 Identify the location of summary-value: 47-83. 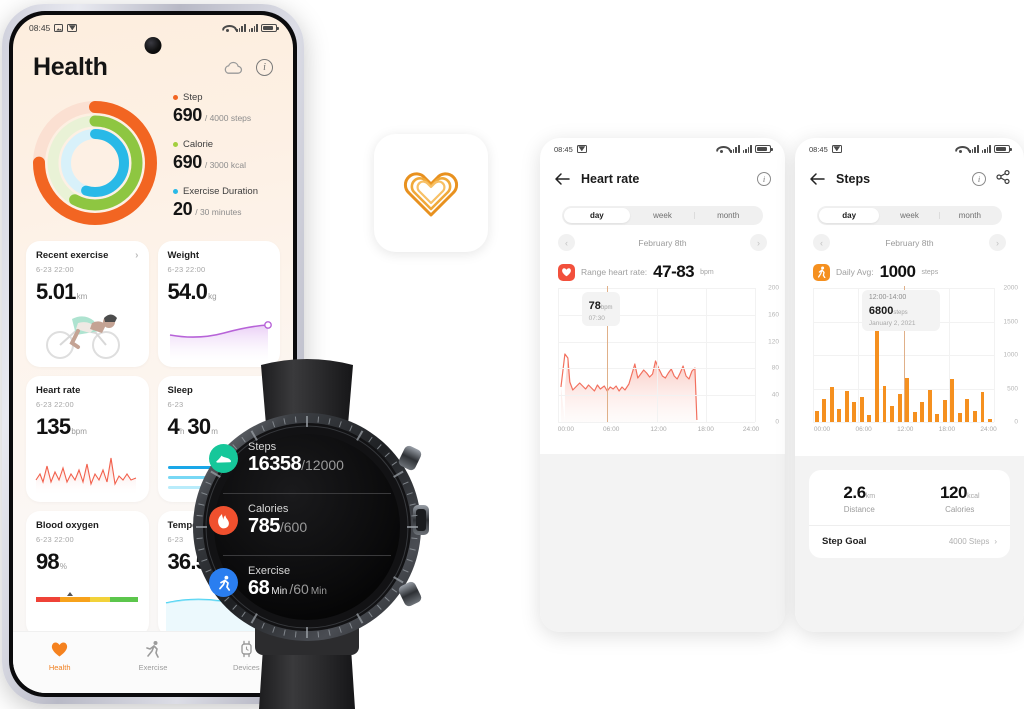
(674, 271).